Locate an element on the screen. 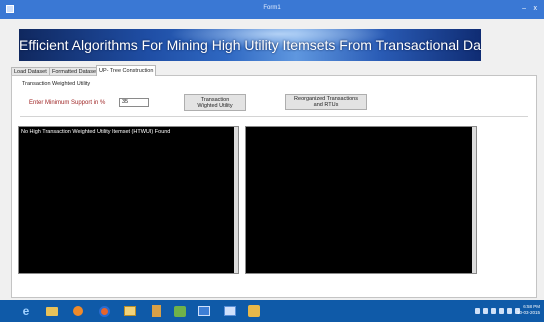 The height and width of the screenshot is (322, 544). left-scrollbar is located at coordinates (236, 200).